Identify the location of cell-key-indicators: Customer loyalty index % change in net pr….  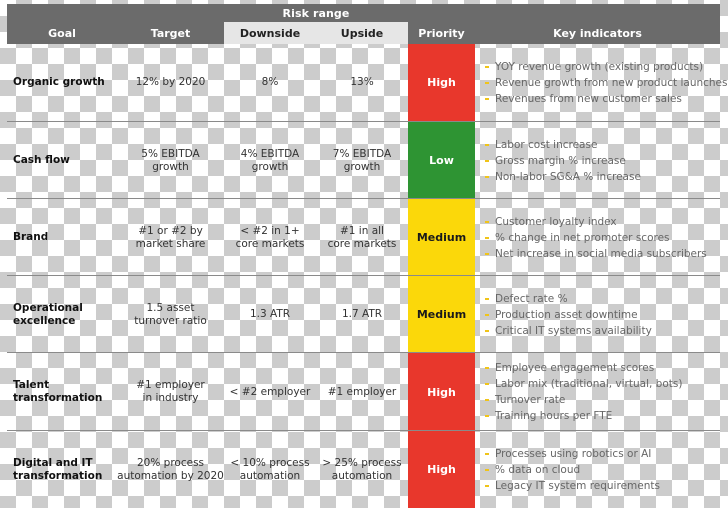
(597, 237).